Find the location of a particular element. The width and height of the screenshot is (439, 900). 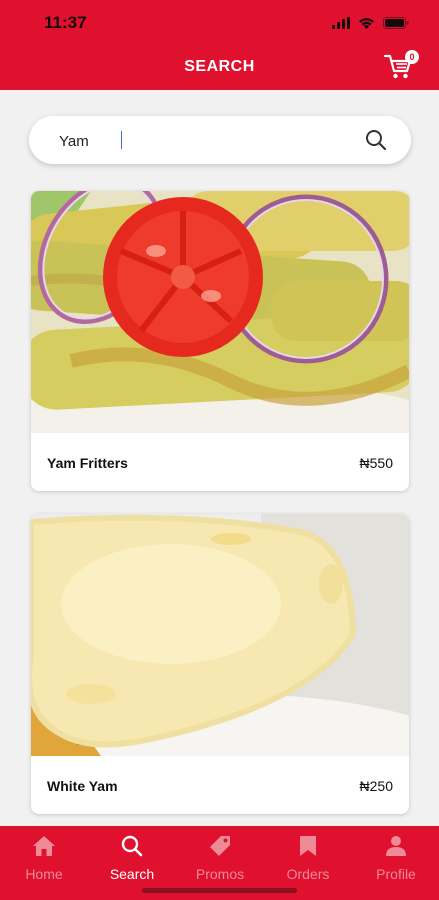

signal-icon is located at coordinates (341, 23).